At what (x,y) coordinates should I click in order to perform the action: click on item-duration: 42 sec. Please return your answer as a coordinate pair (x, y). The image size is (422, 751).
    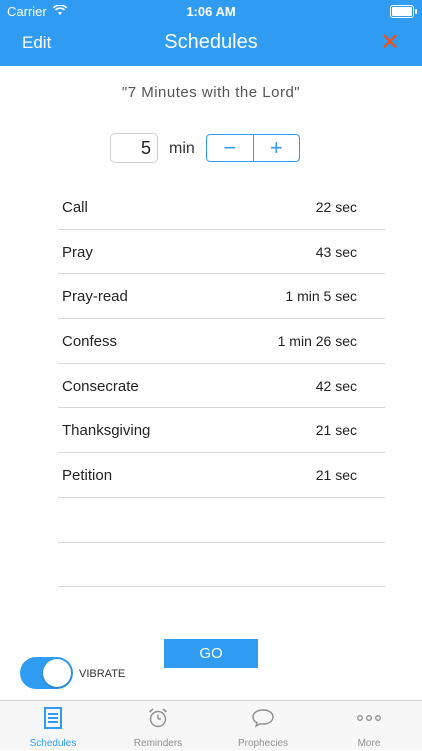
    Looking at the image, I should click on (336, 385).